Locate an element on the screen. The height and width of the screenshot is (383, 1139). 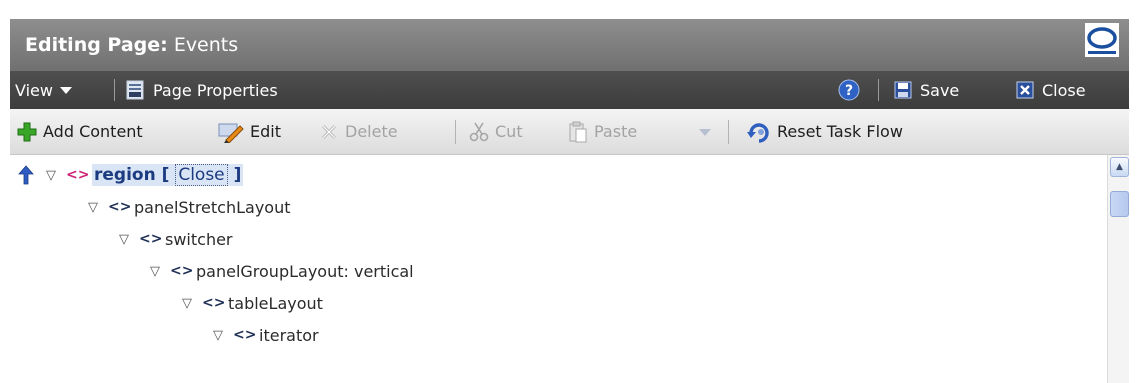
chevron-down-icon is located at coordinates (705, 132).